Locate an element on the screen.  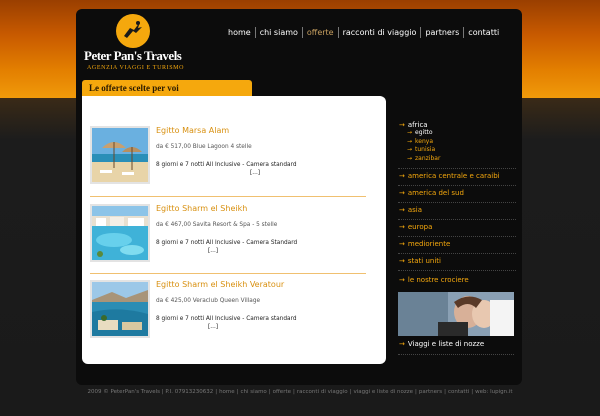
sidebar-sub-zanzibar: → zanzibar is located at coordinates (461, 159).